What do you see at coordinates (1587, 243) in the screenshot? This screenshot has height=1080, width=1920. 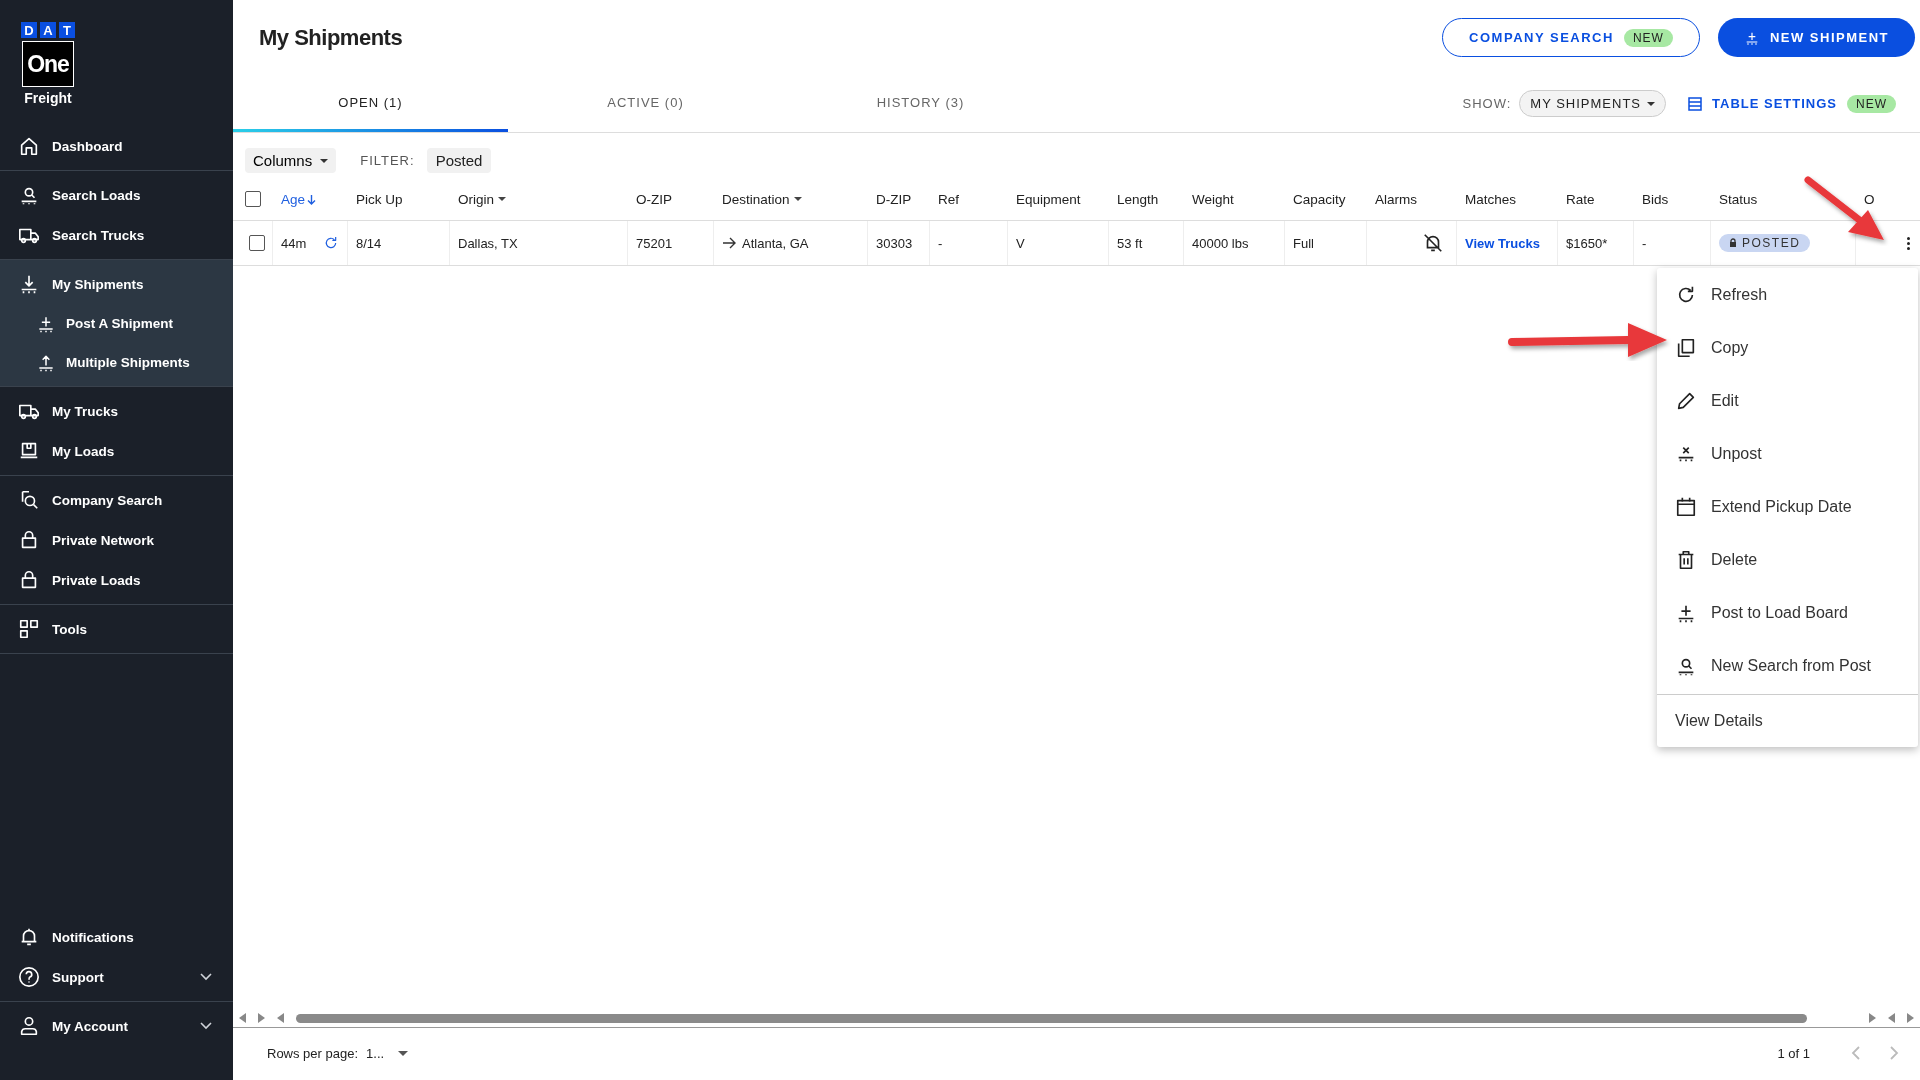 I see `table-cell: $1650*` at bounding box center [1587, 243].